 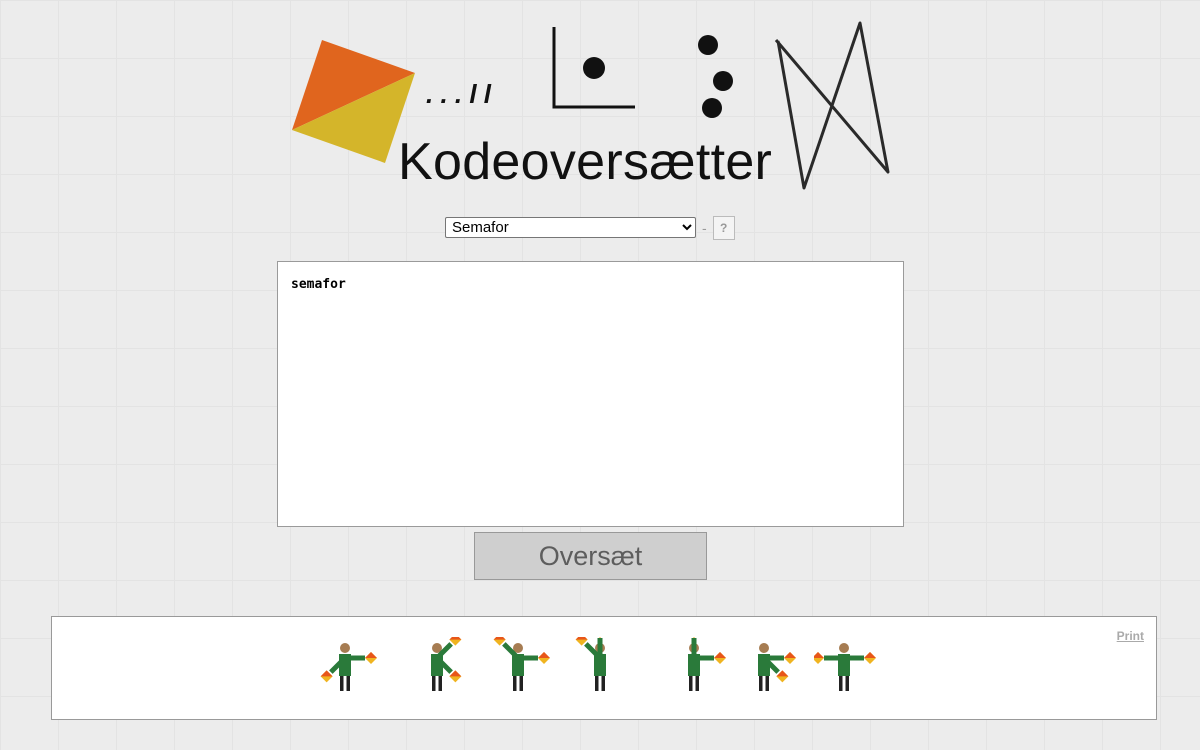 I want to click on code-type-select: Semafor, so click(x=570, y=227).